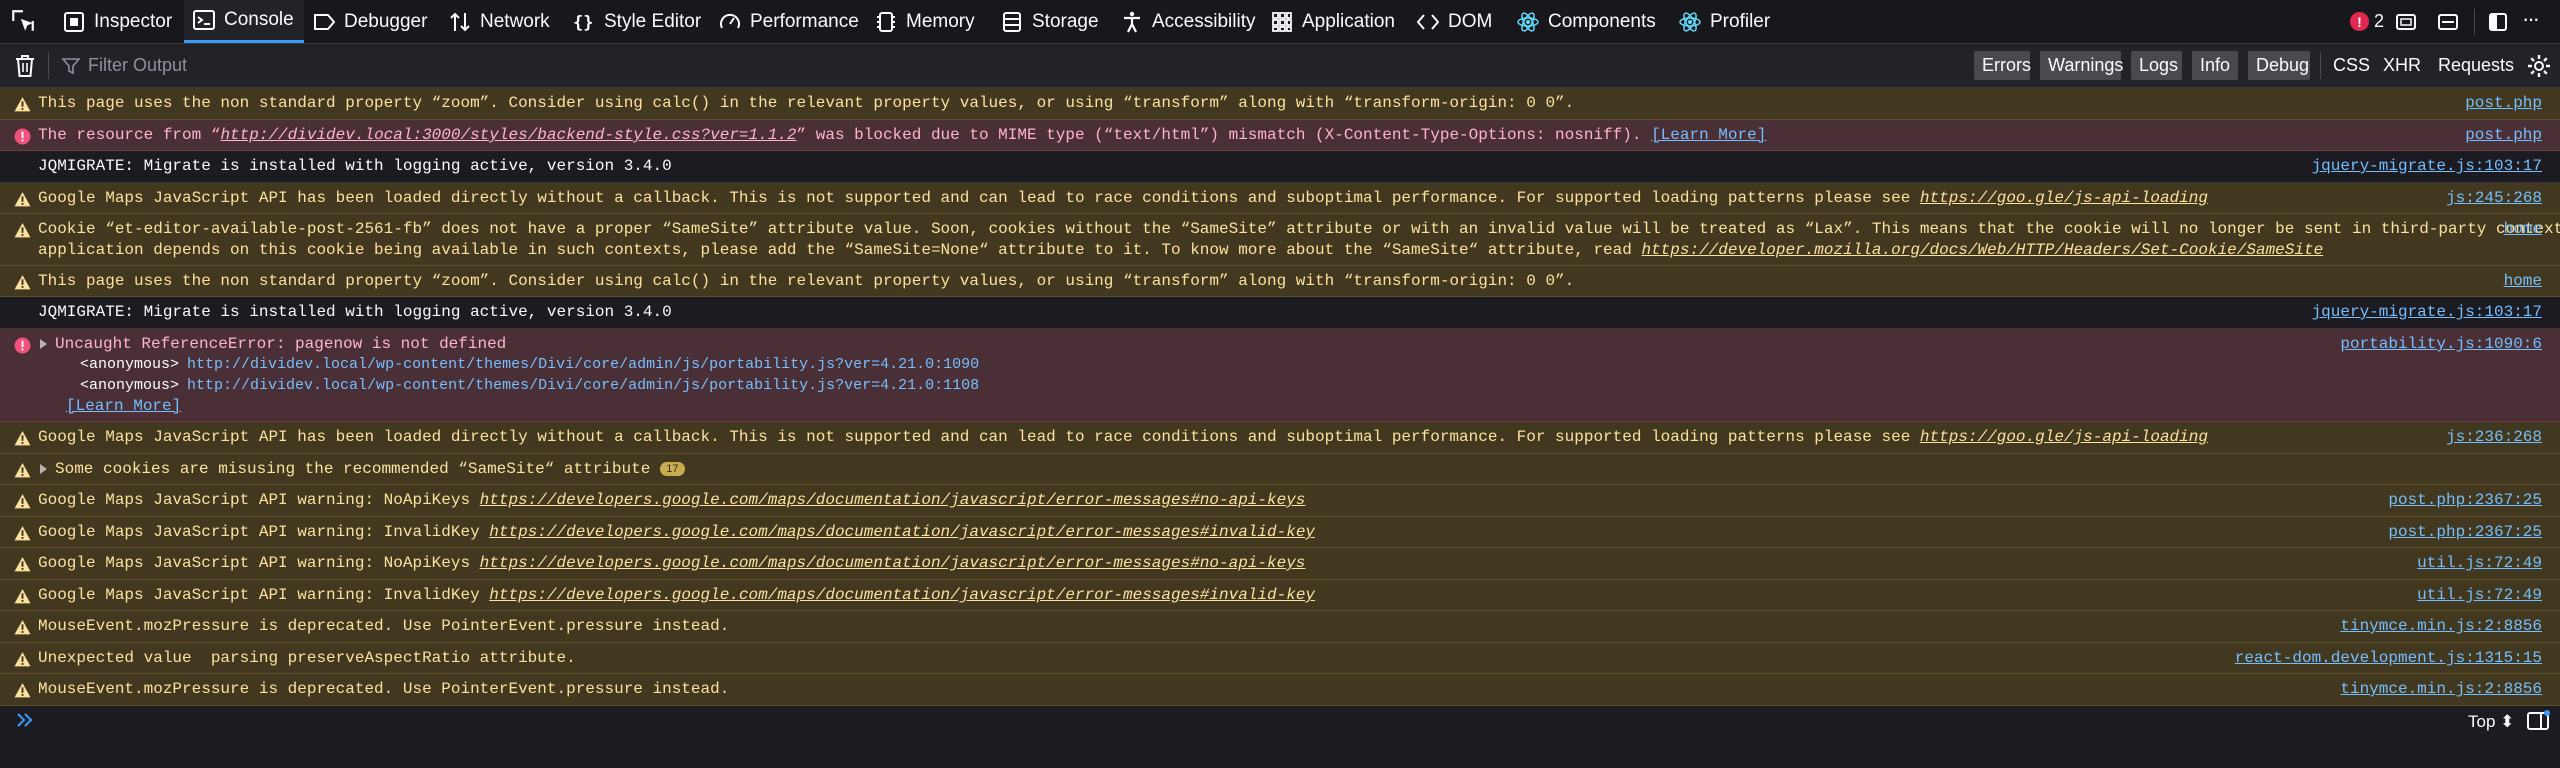  What do you see at coordinates (2279, 65) in the screenshot?
I see `filter-debug-button: Debug` at bounding box center [2279, 65].